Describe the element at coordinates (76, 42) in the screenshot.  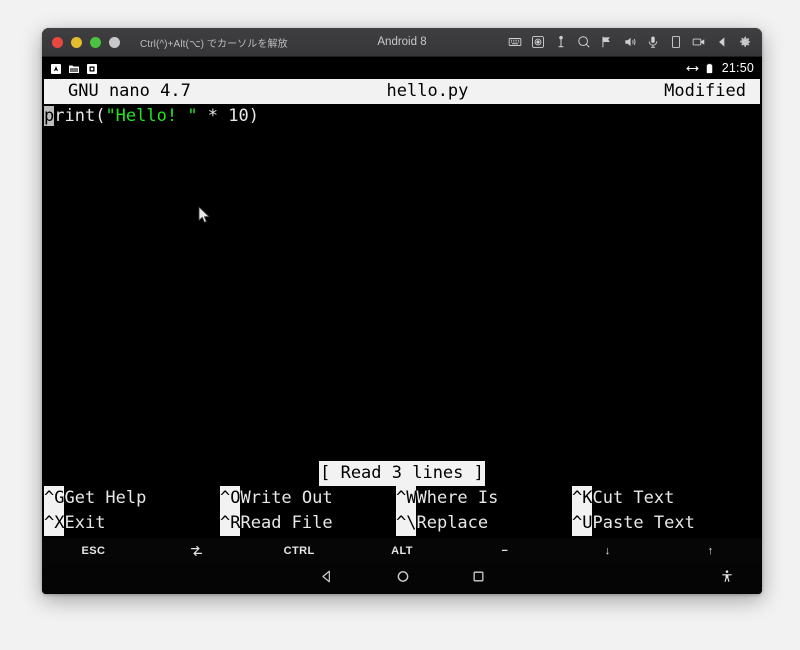
I see `minimize-button` at that location.